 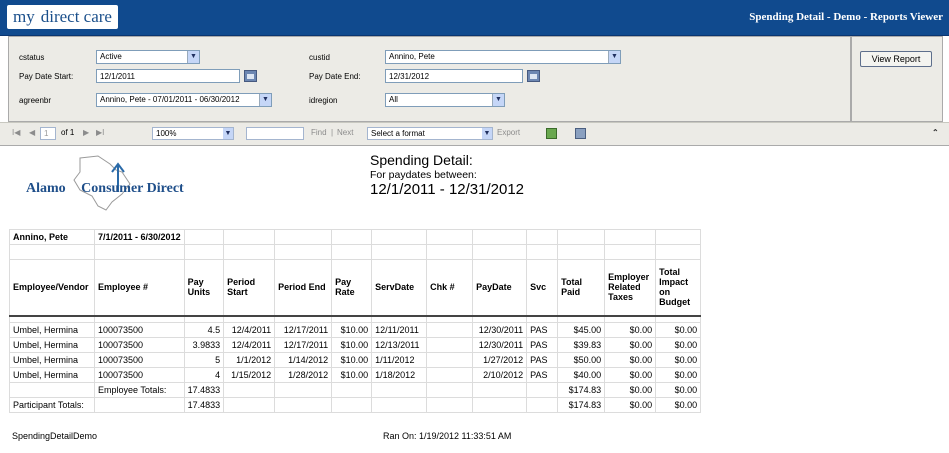 I want to click on view-report-button: View Report, so click(x=896, y=59).